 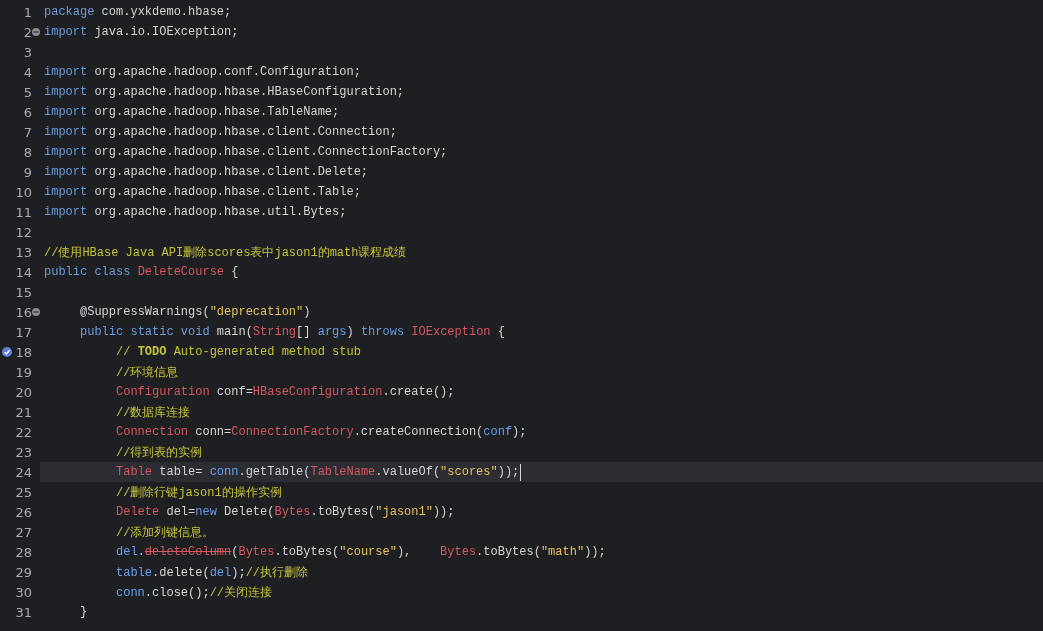 I want to click on line-number: 1, so click(x=27, y=12).